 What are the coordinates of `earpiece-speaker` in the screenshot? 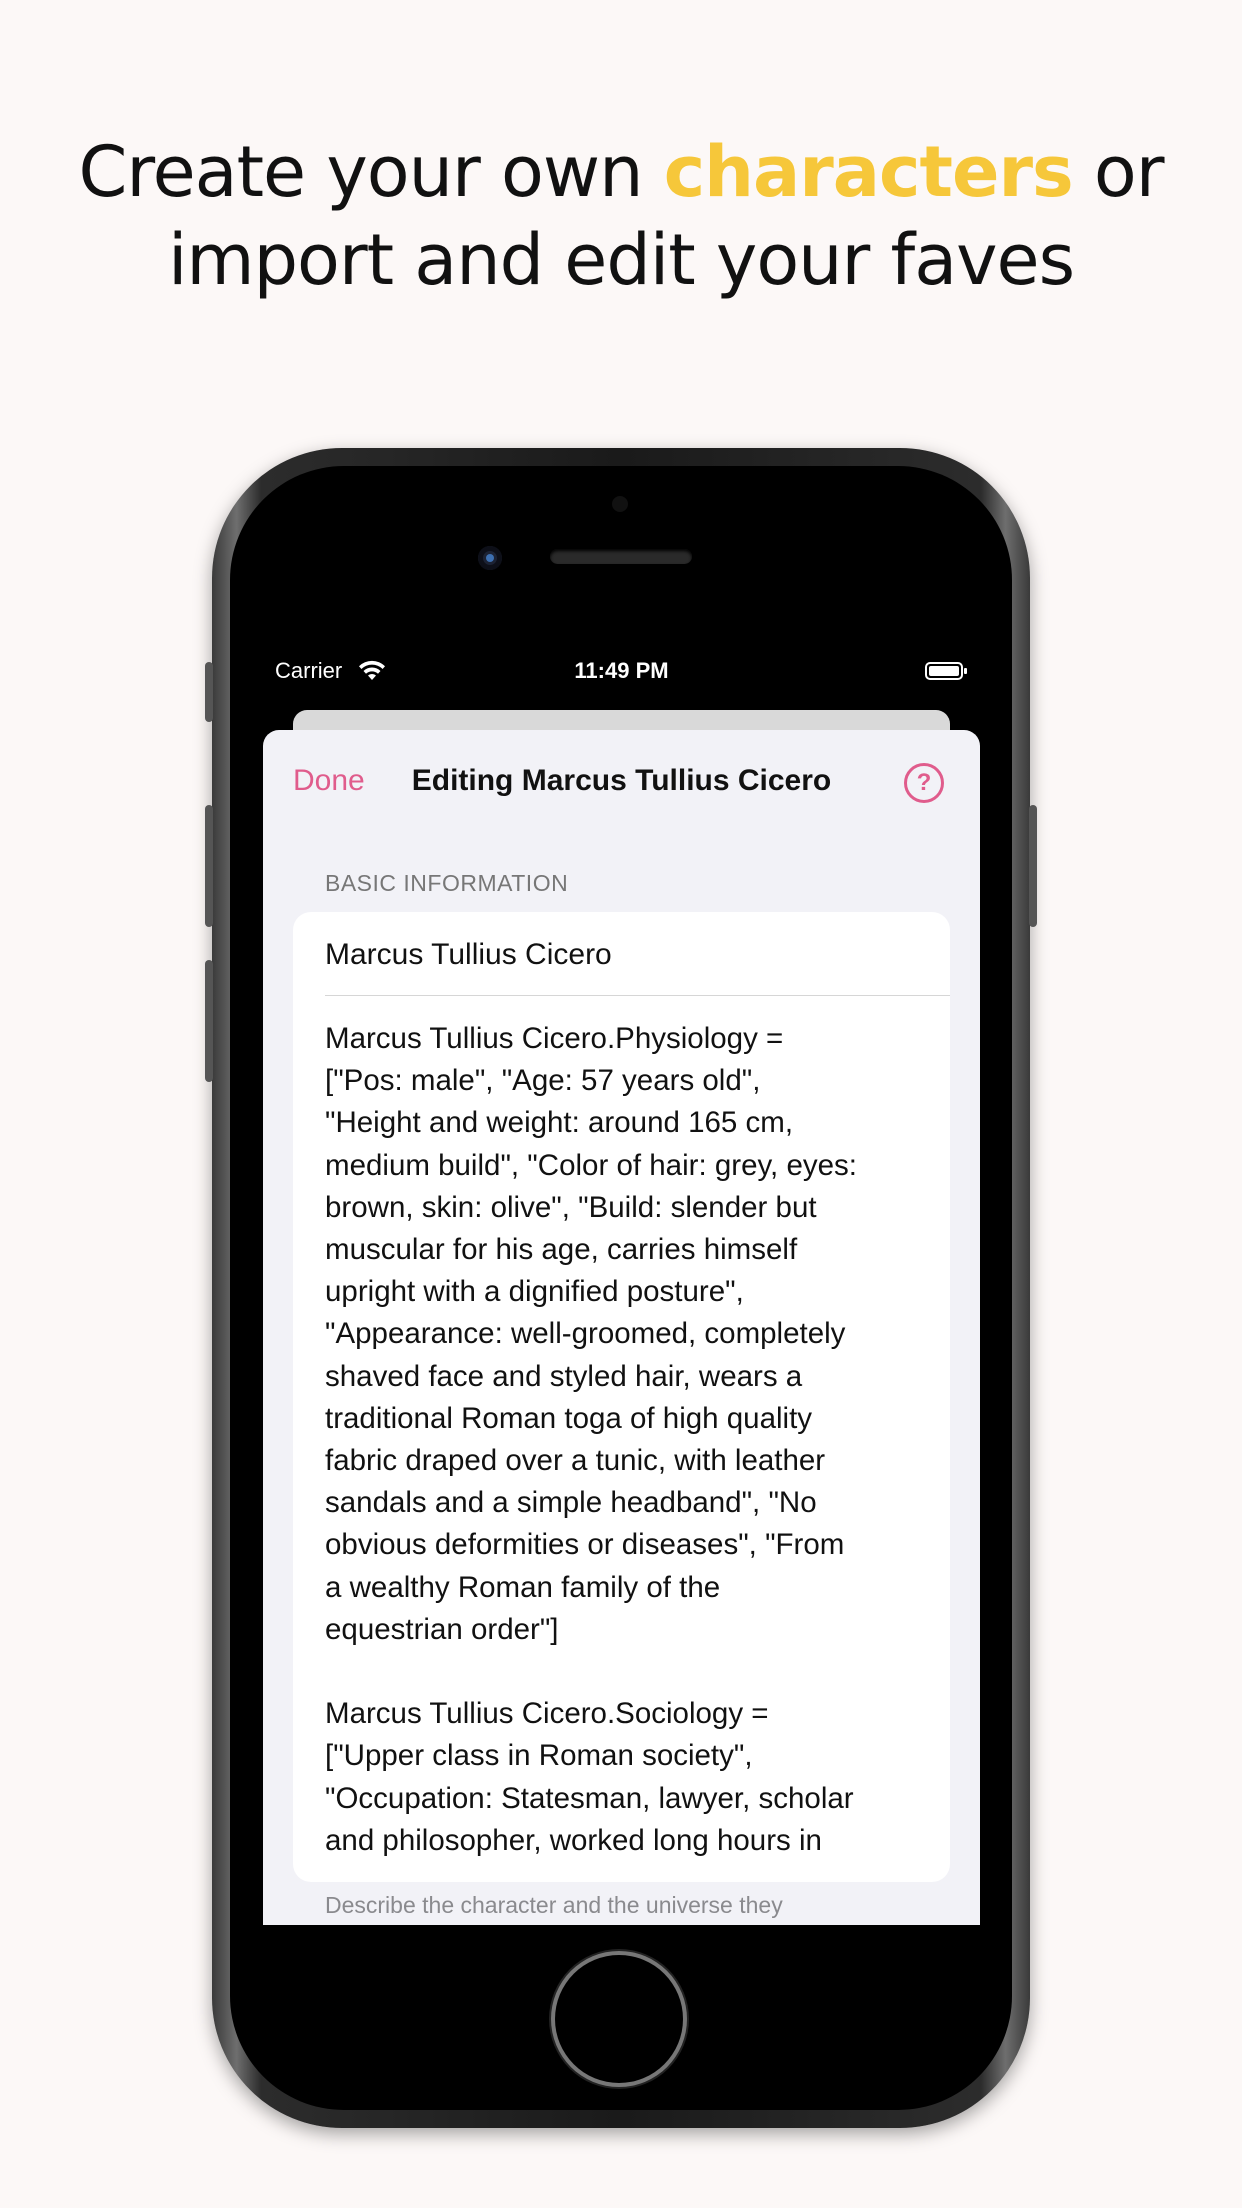 It's located at (621, 556).